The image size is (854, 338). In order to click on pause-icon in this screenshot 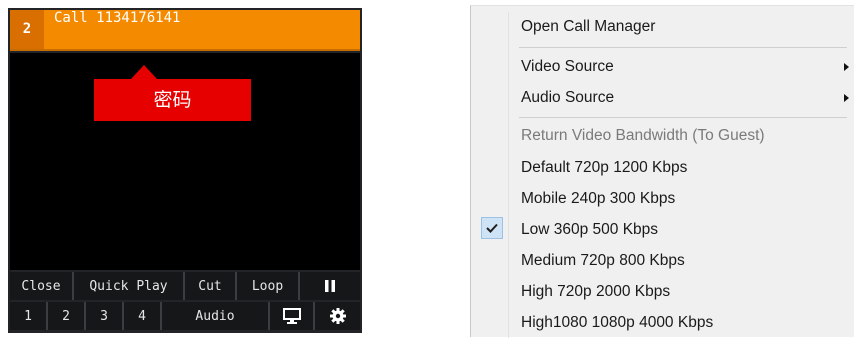, I will do `click(330, 286)`.